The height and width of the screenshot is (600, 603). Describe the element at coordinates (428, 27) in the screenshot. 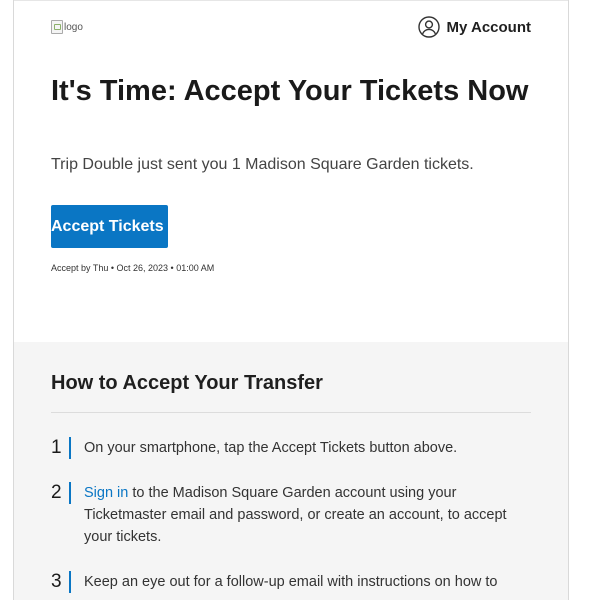

I see `user-circle-icon` at that location.